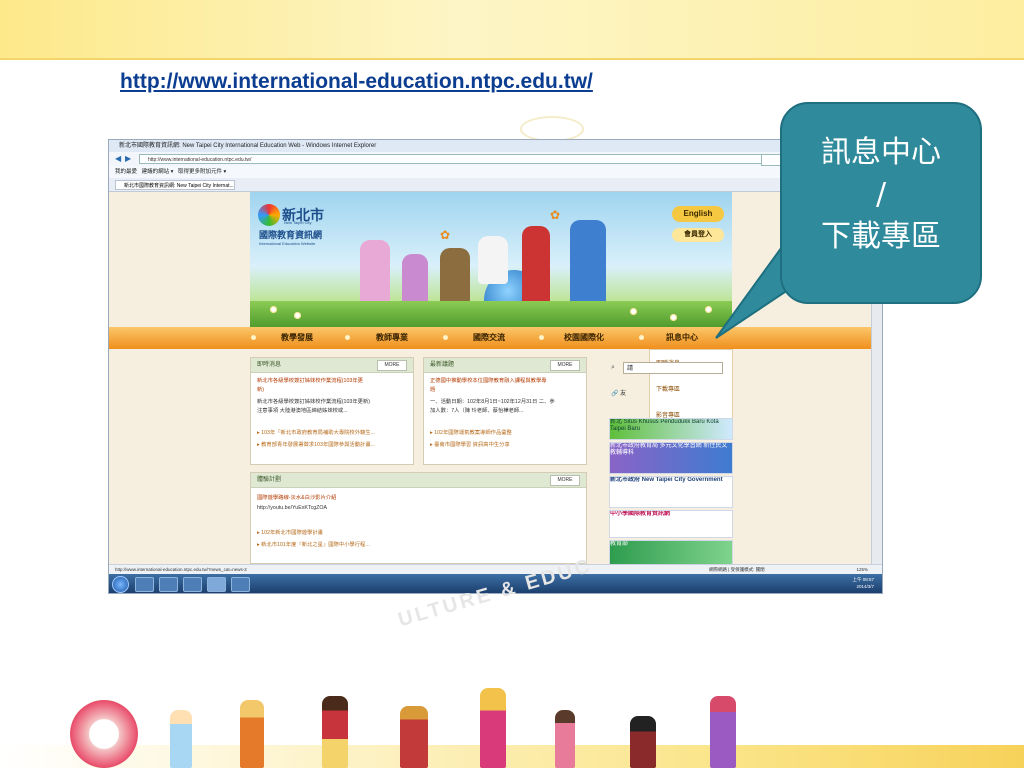 Image resolution: width=1024 pixels, height=768 pixels. Describe the element at coordinates (296, 497) in the screenshot. I see `experience-headline: 國際遊學路線-淡水&白沙影片介紹` at that location.